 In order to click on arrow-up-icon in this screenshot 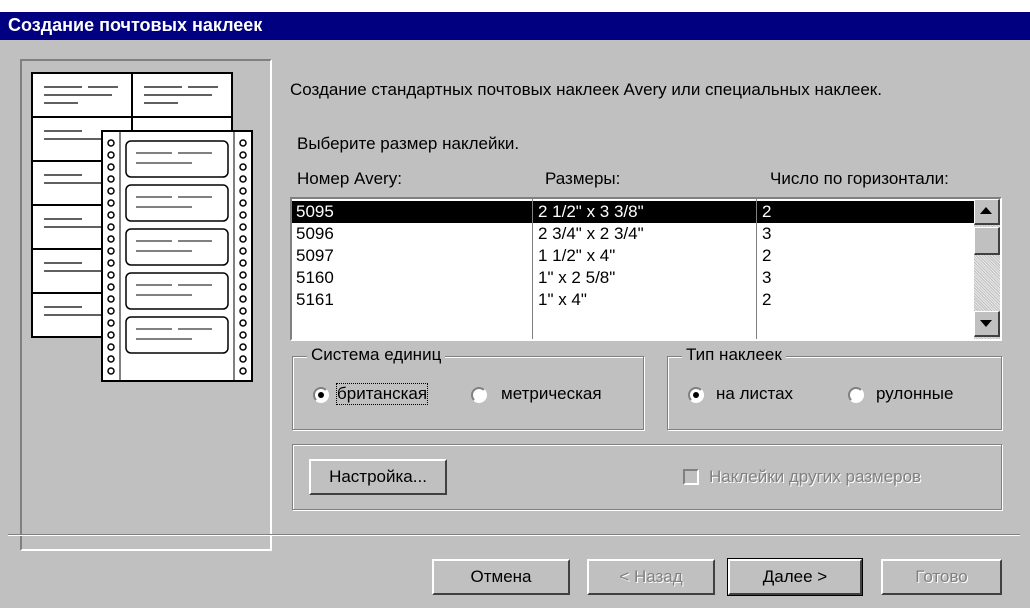, I will do `click(986, 210)`.